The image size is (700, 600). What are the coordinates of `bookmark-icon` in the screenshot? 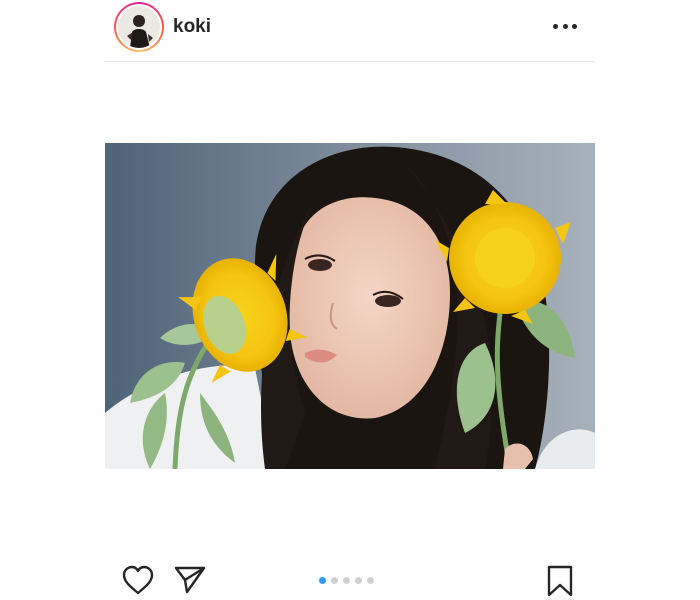 It's located at (560, 582).